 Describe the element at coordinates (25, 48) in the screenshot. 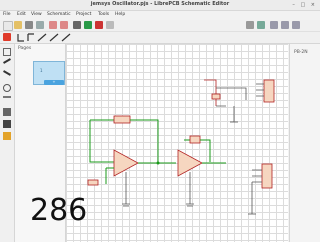

I see `pages-title: Pages` at that location.